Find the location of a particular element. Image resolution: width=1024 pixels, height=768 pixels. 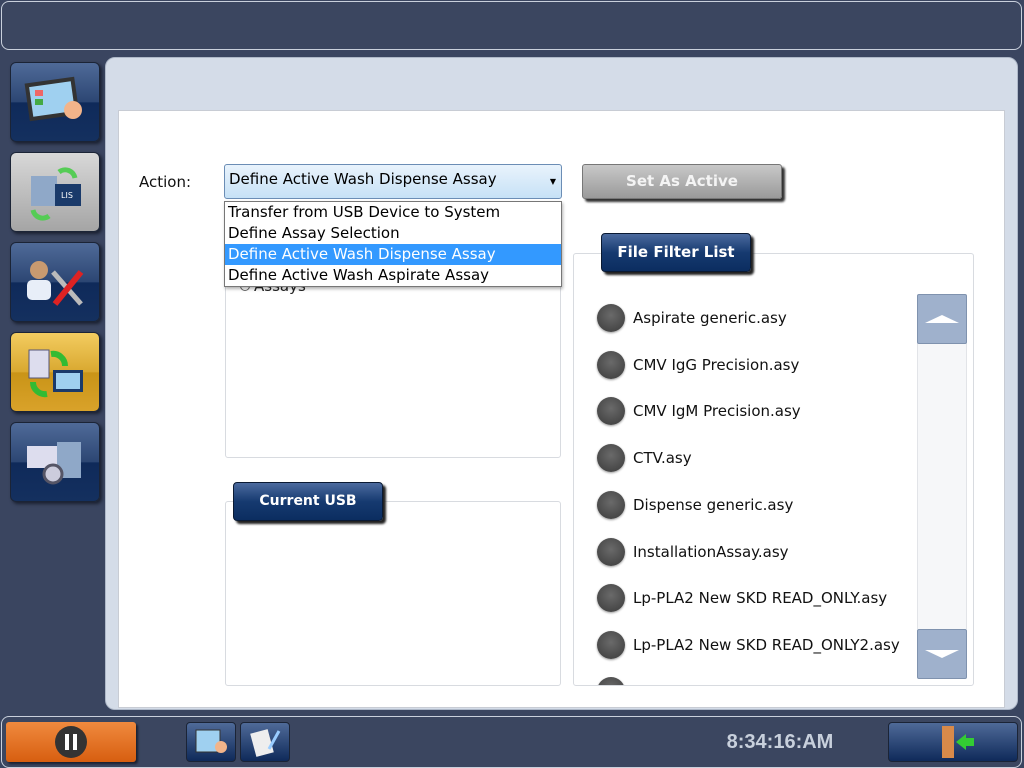

lis-link-icon: LIS is located at coordinates (55, 194).